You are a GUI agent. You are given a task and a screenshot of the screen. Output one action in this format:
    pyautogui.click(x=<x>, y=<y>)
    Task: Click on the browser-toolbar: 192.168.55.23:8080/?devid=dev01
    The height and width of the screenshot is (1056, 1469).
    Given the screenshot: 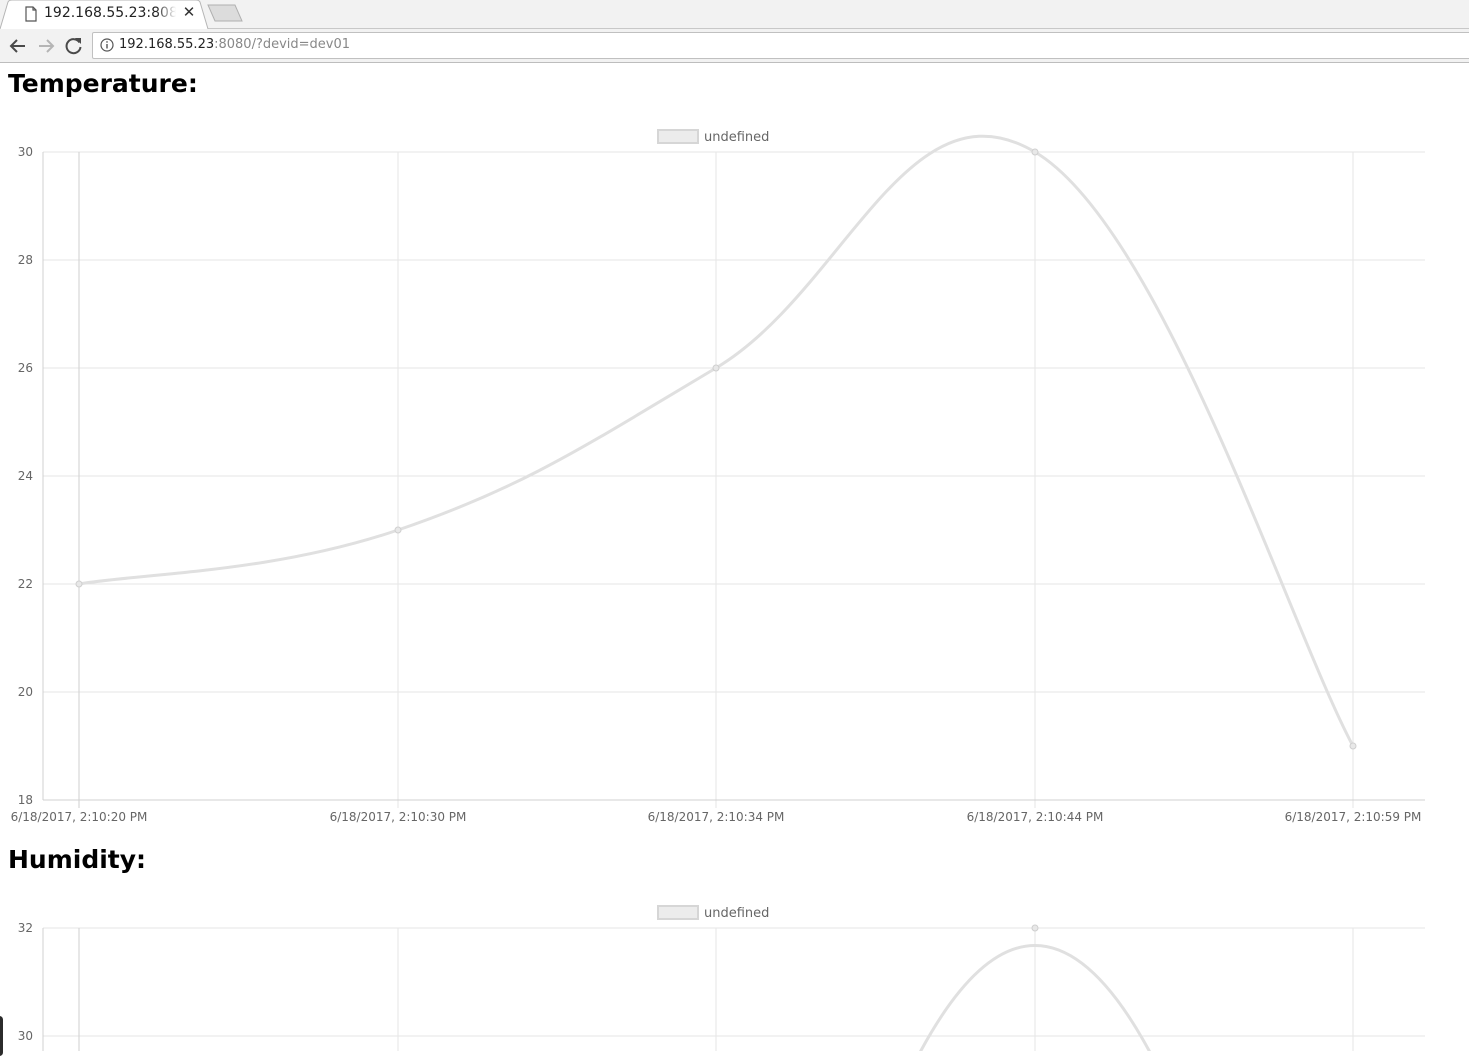 What is the action you would take?
    pyautogui.click(x=734, y=46)
    